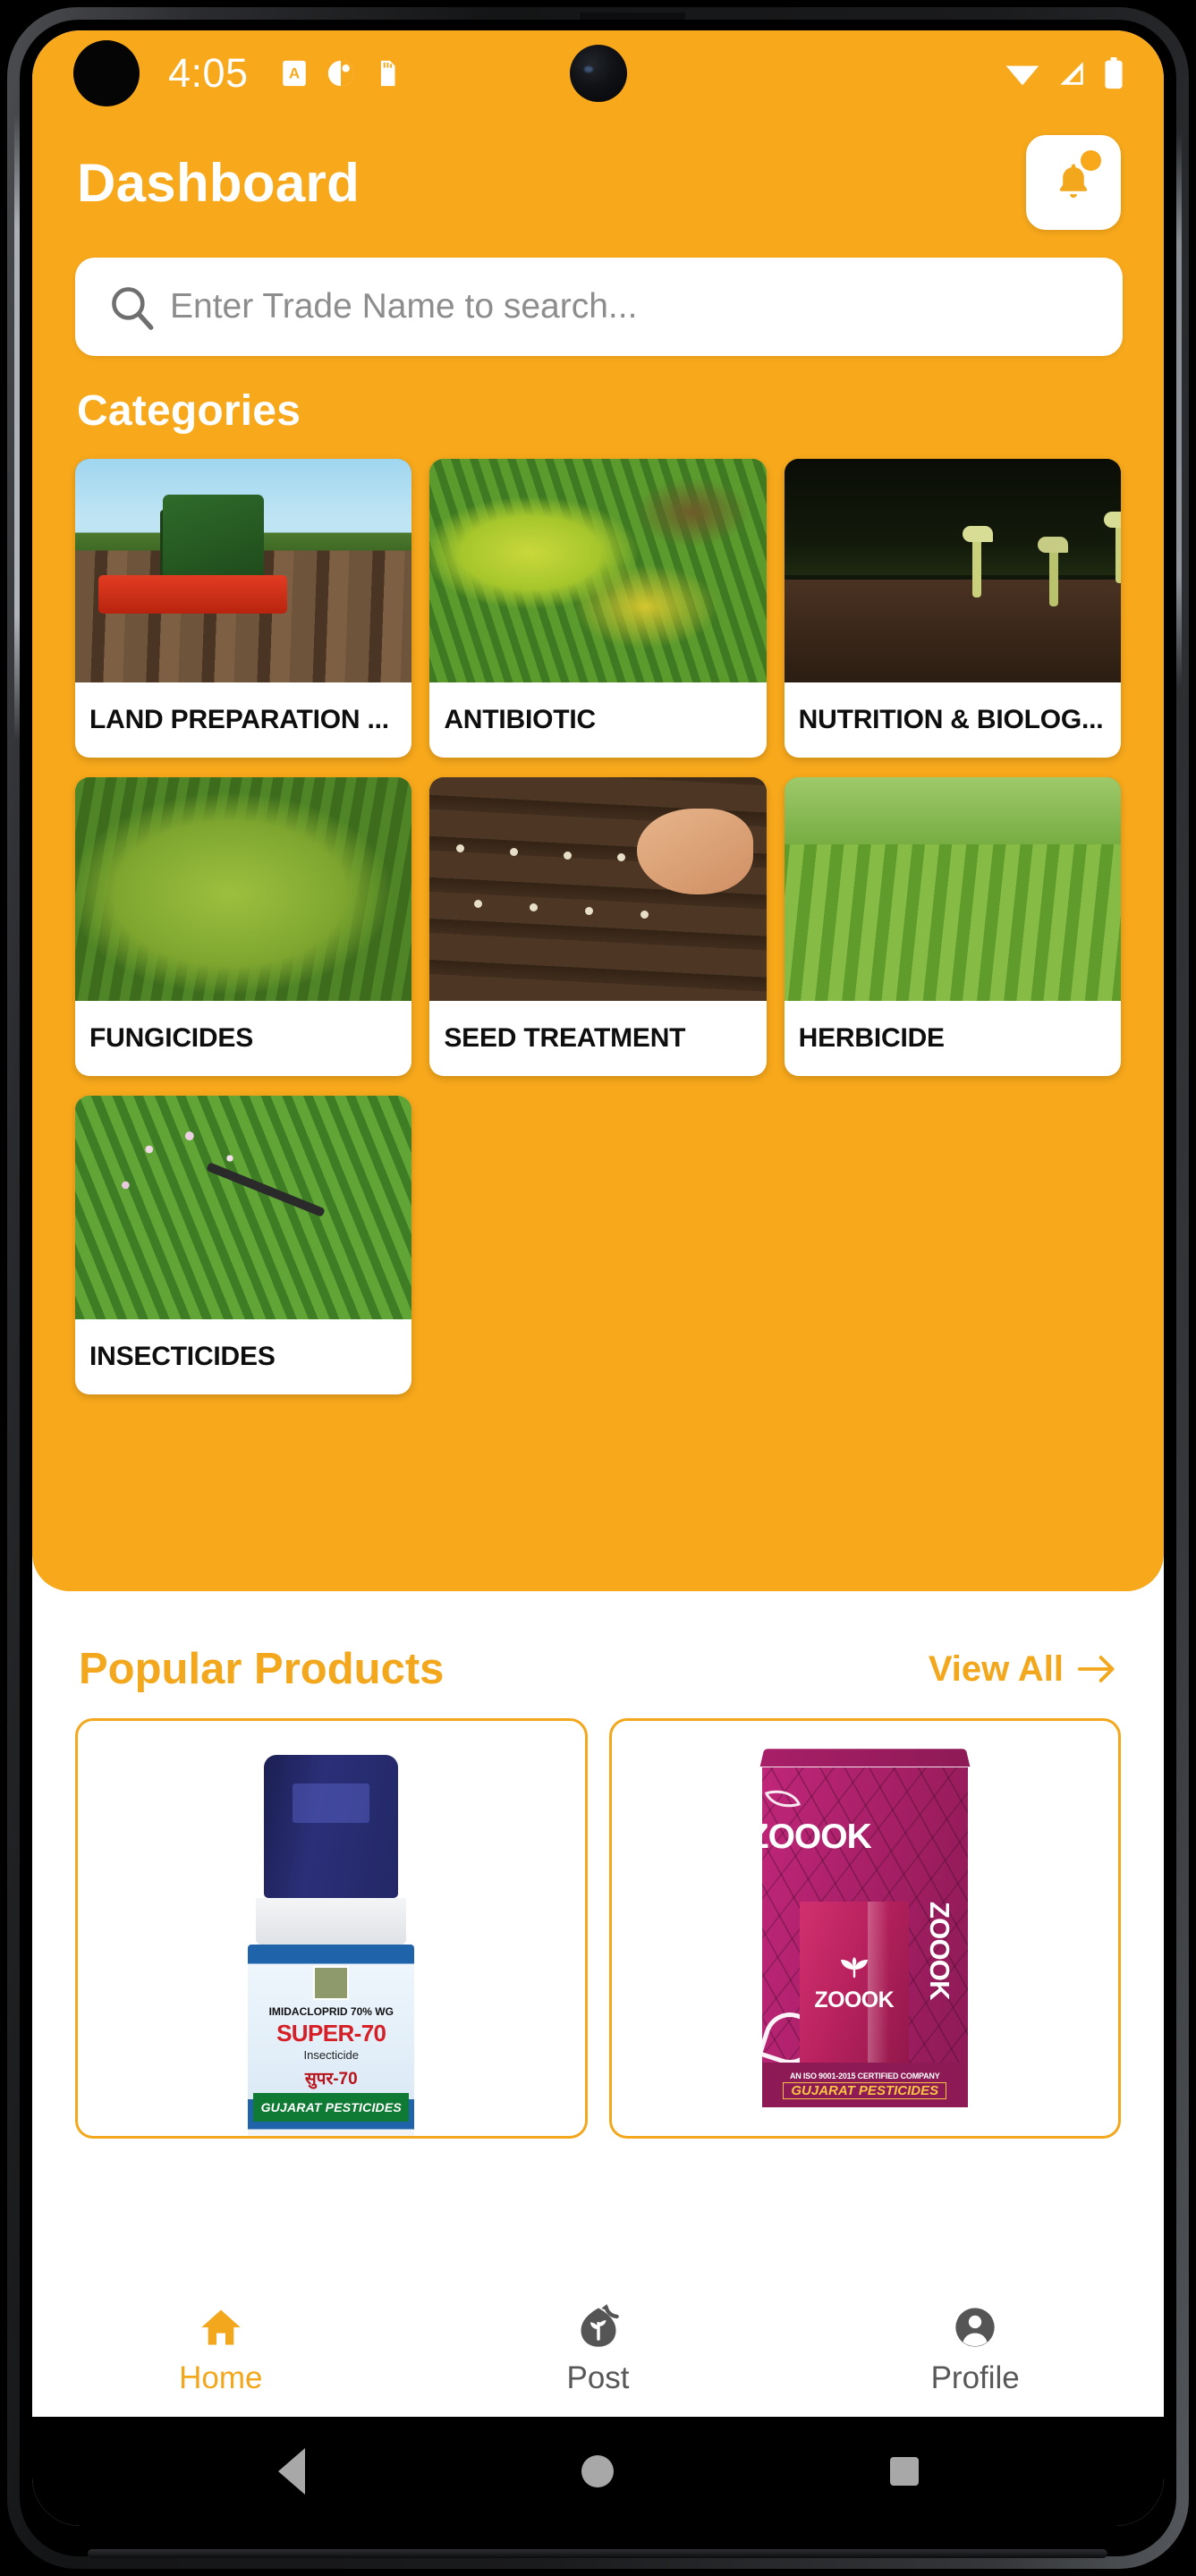 The image size is (1196, 2576). I want to click on product-name-hindi: सुपर-70, so click(331, 2079).